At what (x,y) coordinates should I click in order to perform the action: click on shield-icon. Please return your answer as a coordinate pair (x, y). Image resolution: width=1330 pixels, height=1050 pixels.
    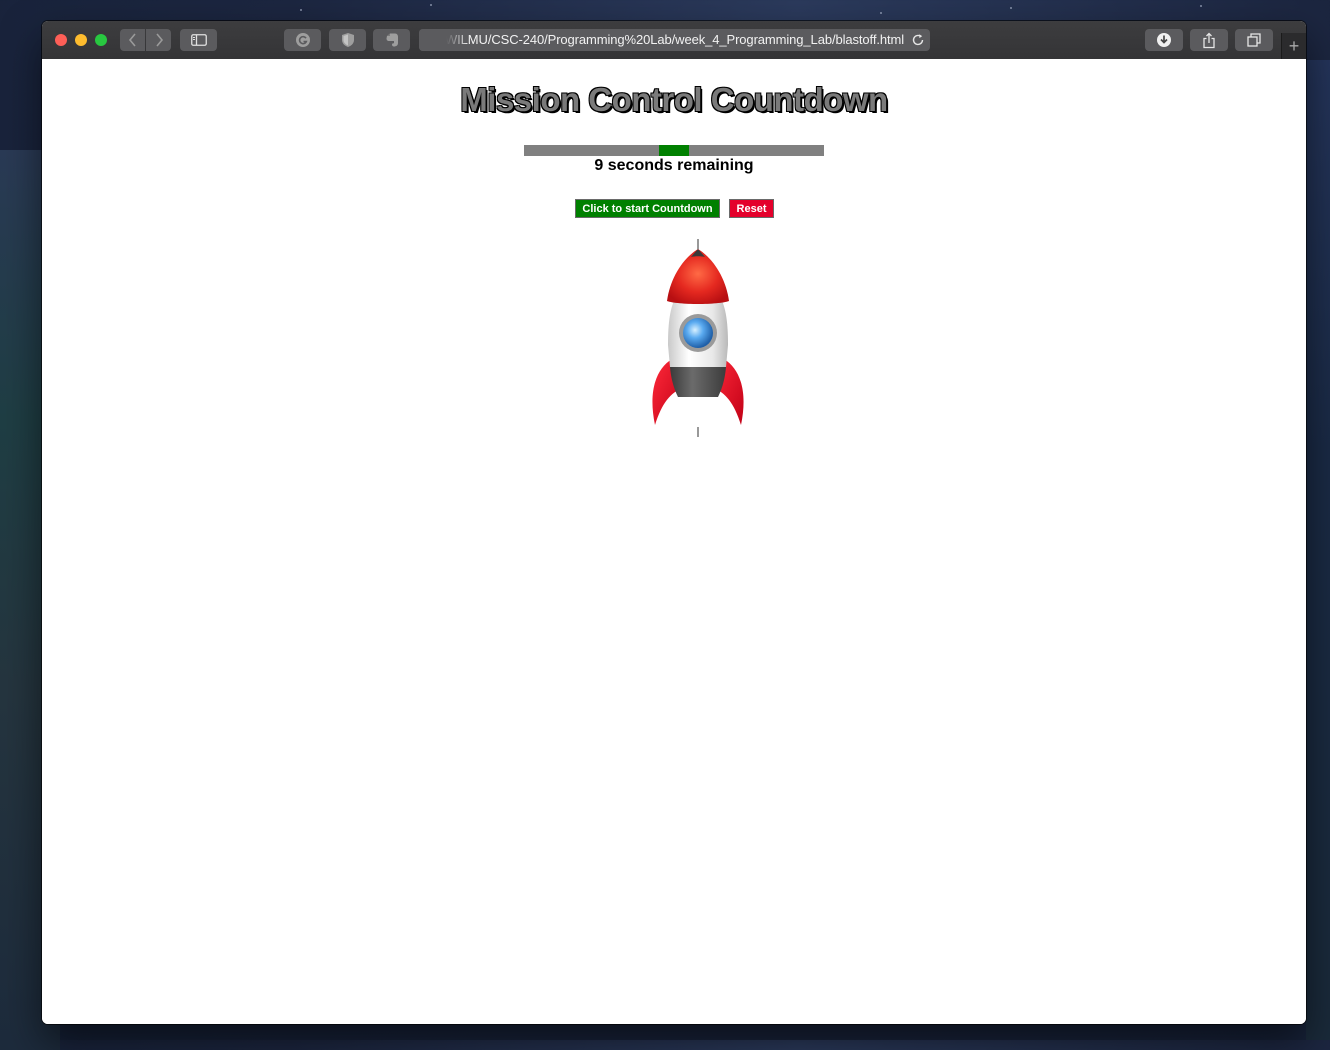
    Looking at the image, I should click on (347, 40).